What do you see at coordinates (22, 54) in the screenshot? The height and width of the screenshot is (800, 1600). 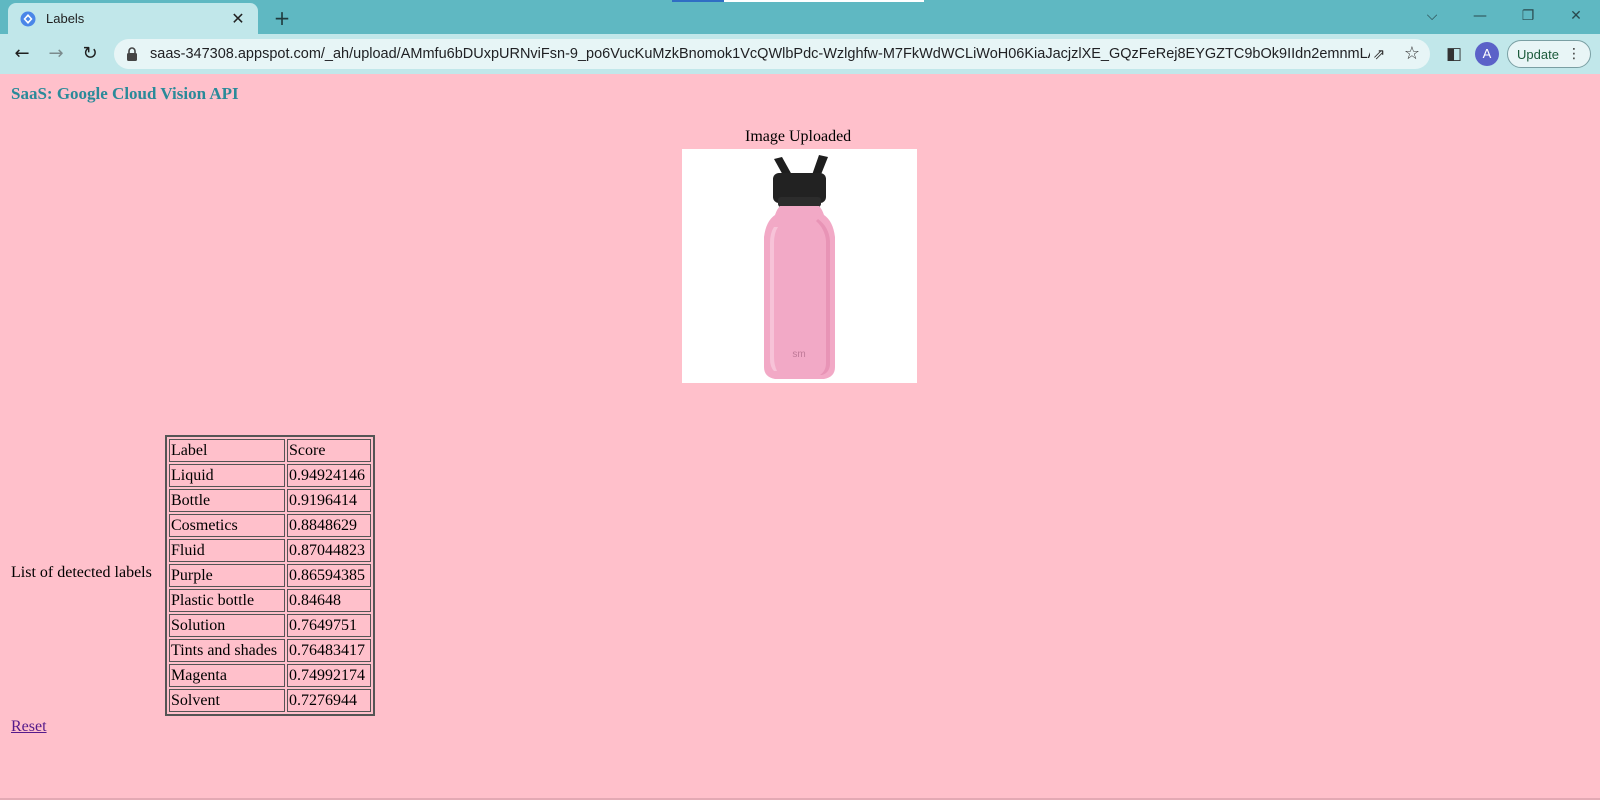 I see `back-arrow-icon: ←` at bounding box center [22, 54].